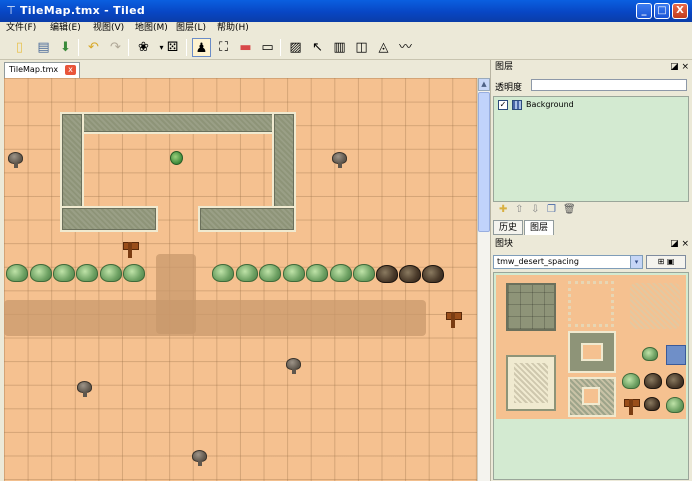 This screenshot has height=481, width=692. I want to click on tile-cactus, so click(650, 354).